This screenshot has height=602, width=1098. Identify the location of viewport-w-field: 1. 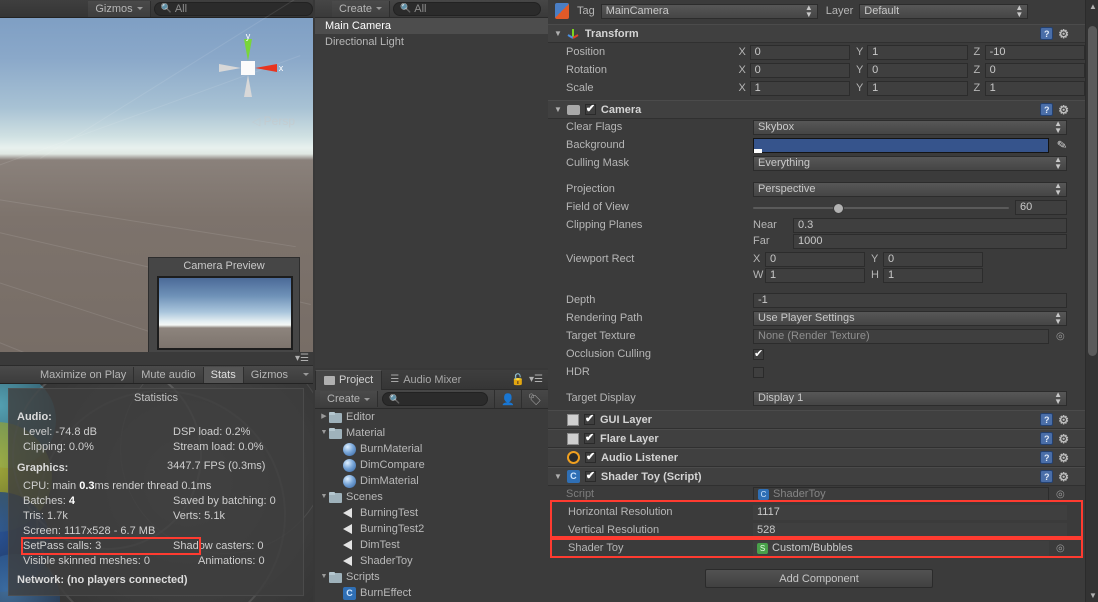
(815, 275).